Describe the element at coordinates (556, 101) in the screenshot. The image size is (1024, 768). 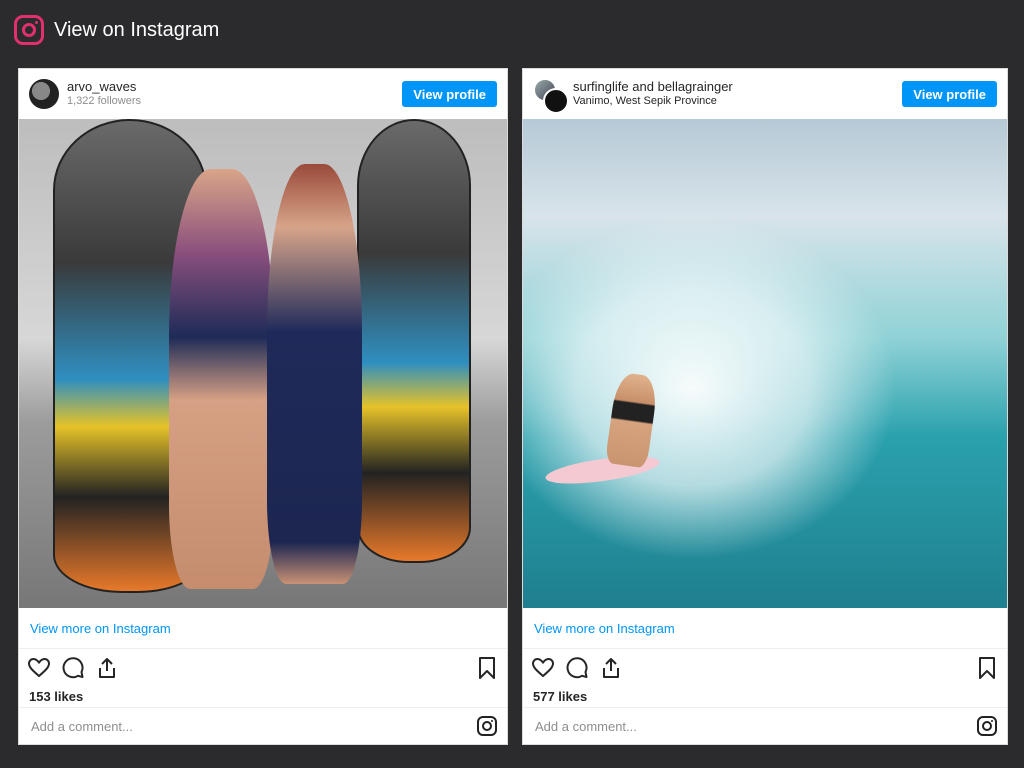
I see `avatar-image` at that location.